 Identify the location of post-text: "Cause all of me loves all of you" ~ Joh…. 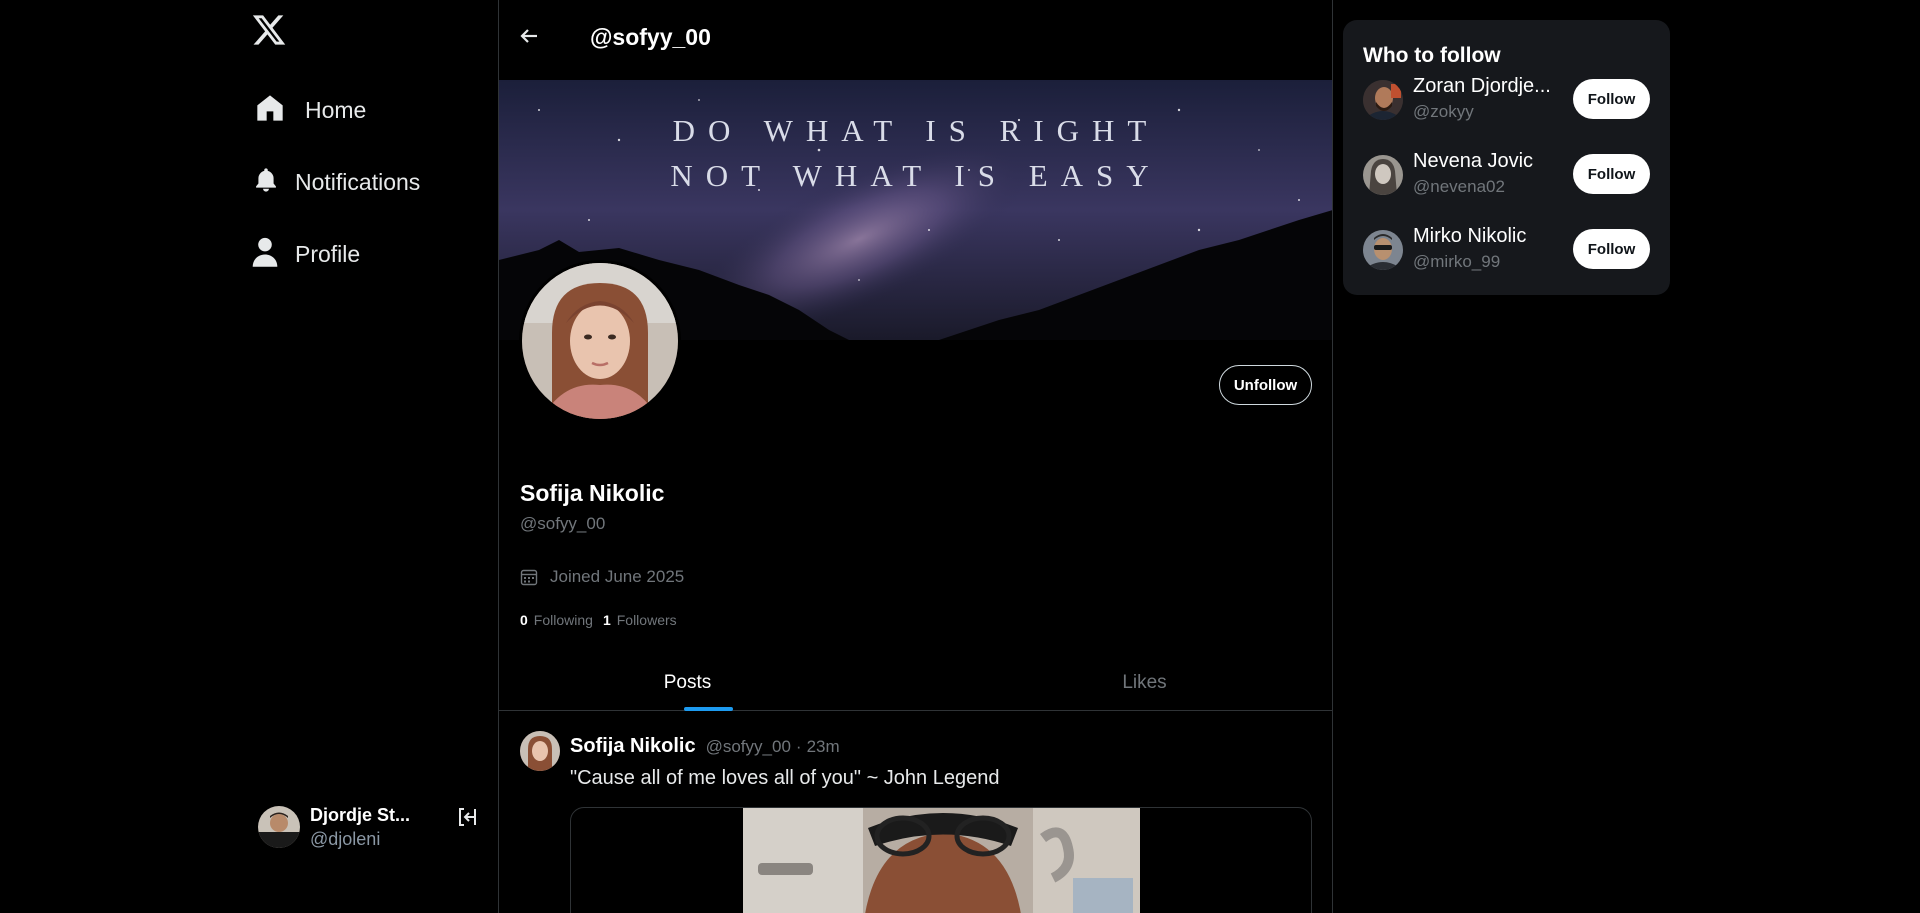
(785, 778).